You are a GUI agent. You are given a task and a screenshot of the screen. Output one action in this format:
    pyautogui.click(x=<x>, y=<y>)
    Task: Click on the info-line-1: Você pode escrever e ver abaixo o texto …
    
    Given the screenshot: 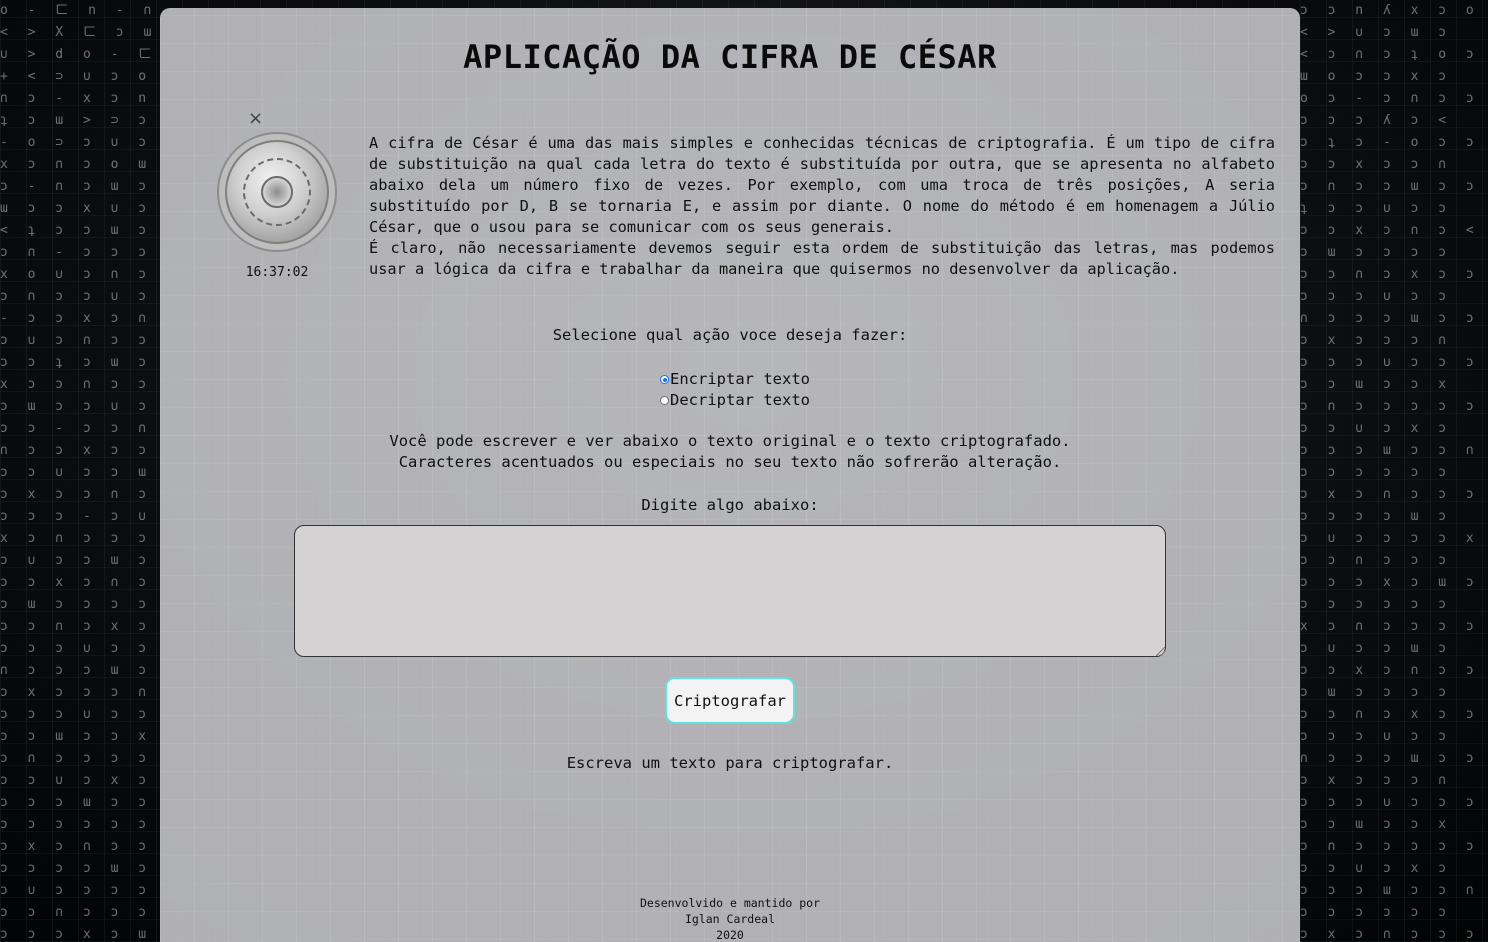 What is the action you would take?
    pyautogui.click(x=730, y=441)
    